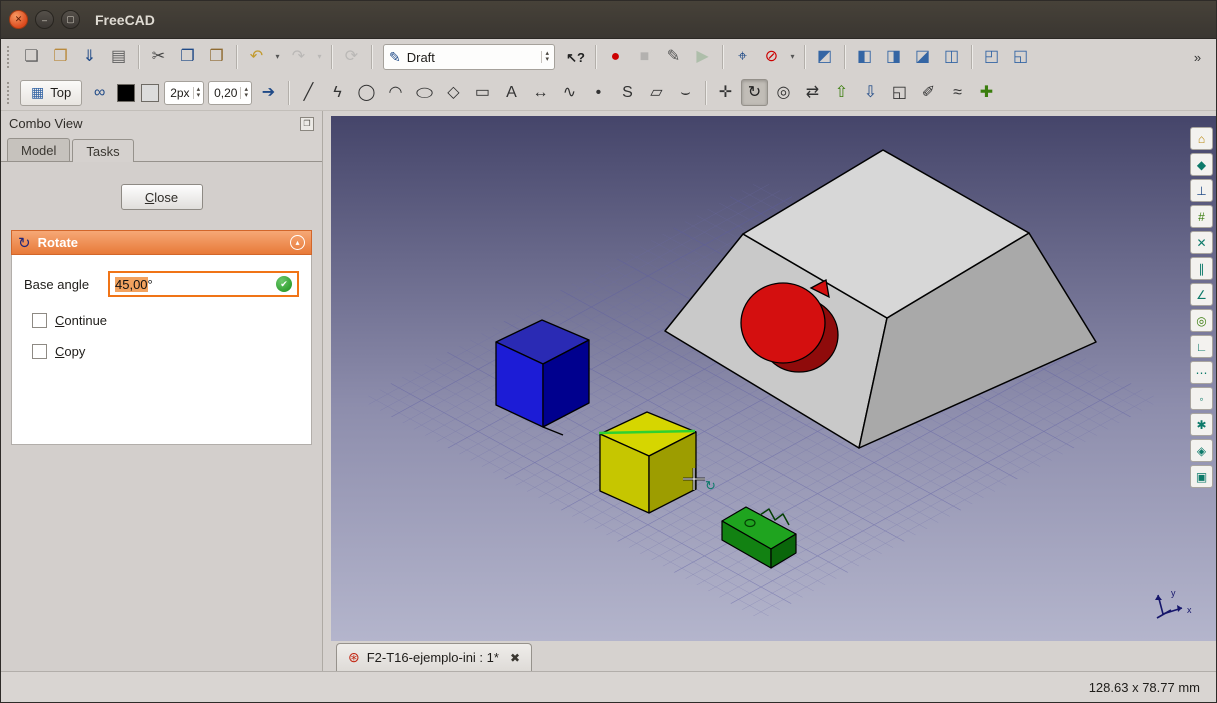 This screenshot has width=1217, height=703. I want to click on draft-wire-to-bspline-icon: ≈, so click(957, 92).